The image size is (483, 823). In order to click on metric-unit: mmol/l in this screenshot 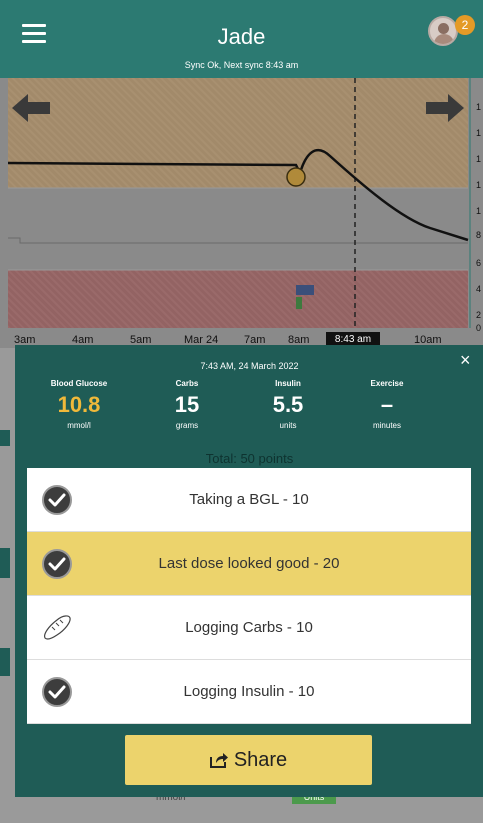, I will do `click(79, 425)`.